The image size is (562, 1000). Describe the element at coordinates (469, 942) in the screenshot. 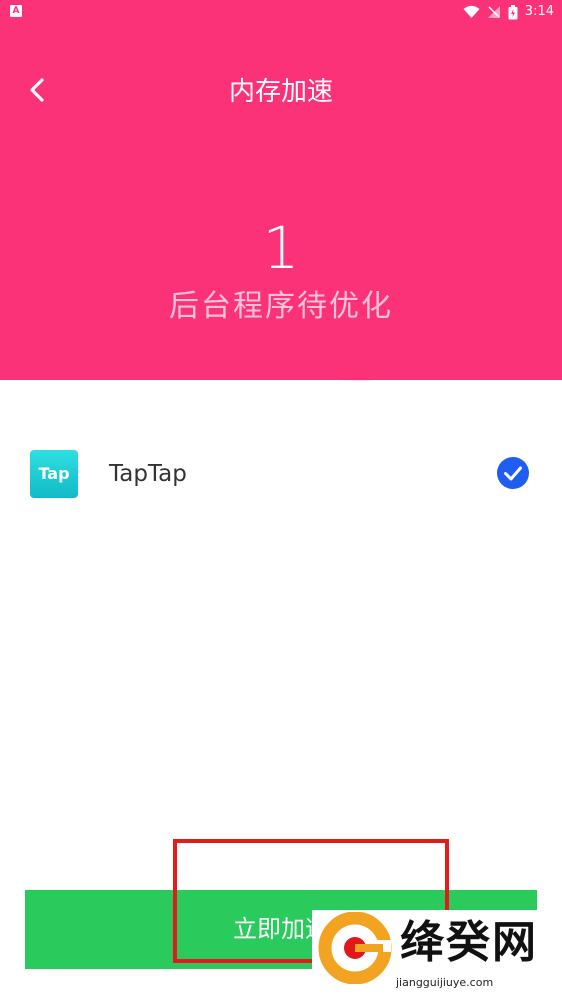

I see `watermark-text: 绛癸网` at that location.